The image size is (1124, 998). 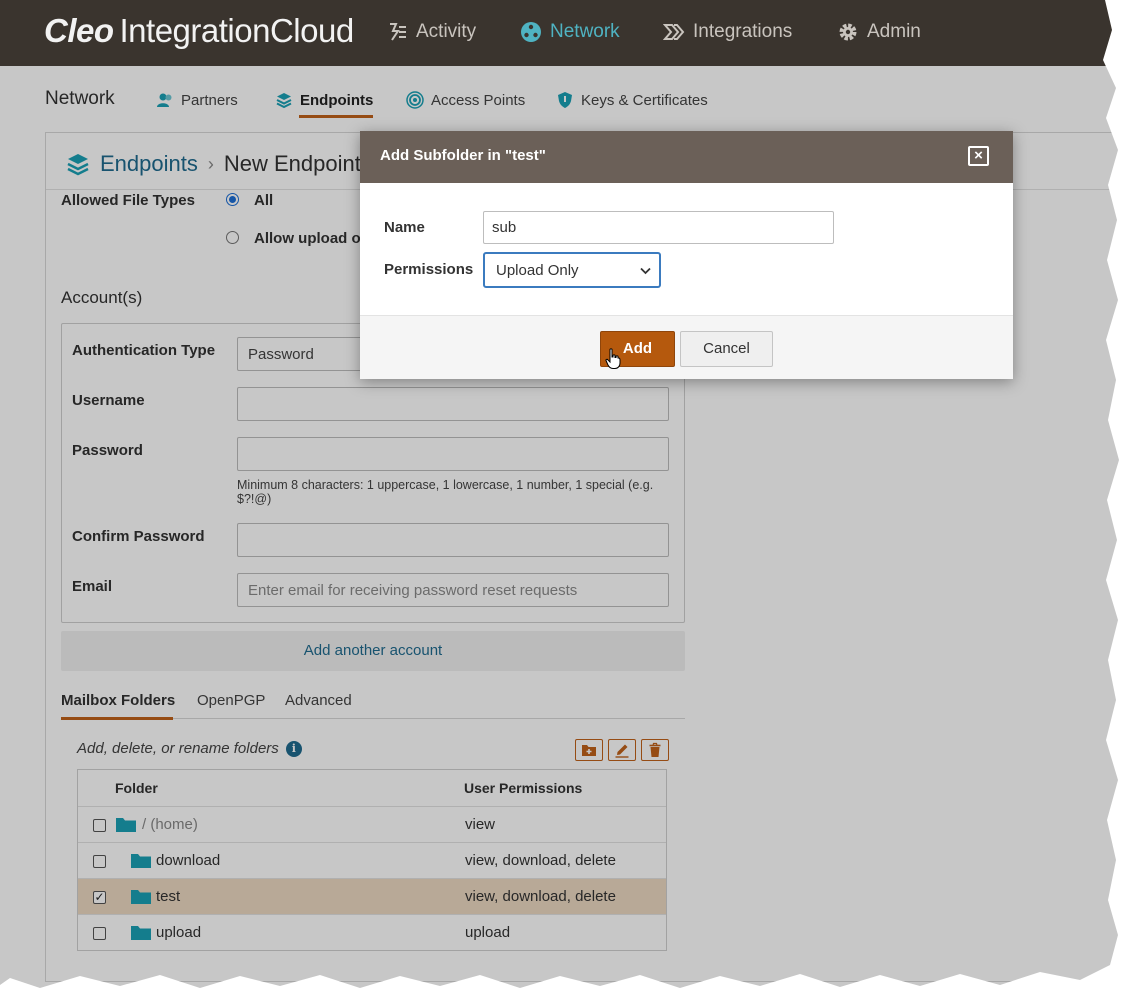 I want to click on permissions-select-value: Upload Only, so click(x=537, y=270).